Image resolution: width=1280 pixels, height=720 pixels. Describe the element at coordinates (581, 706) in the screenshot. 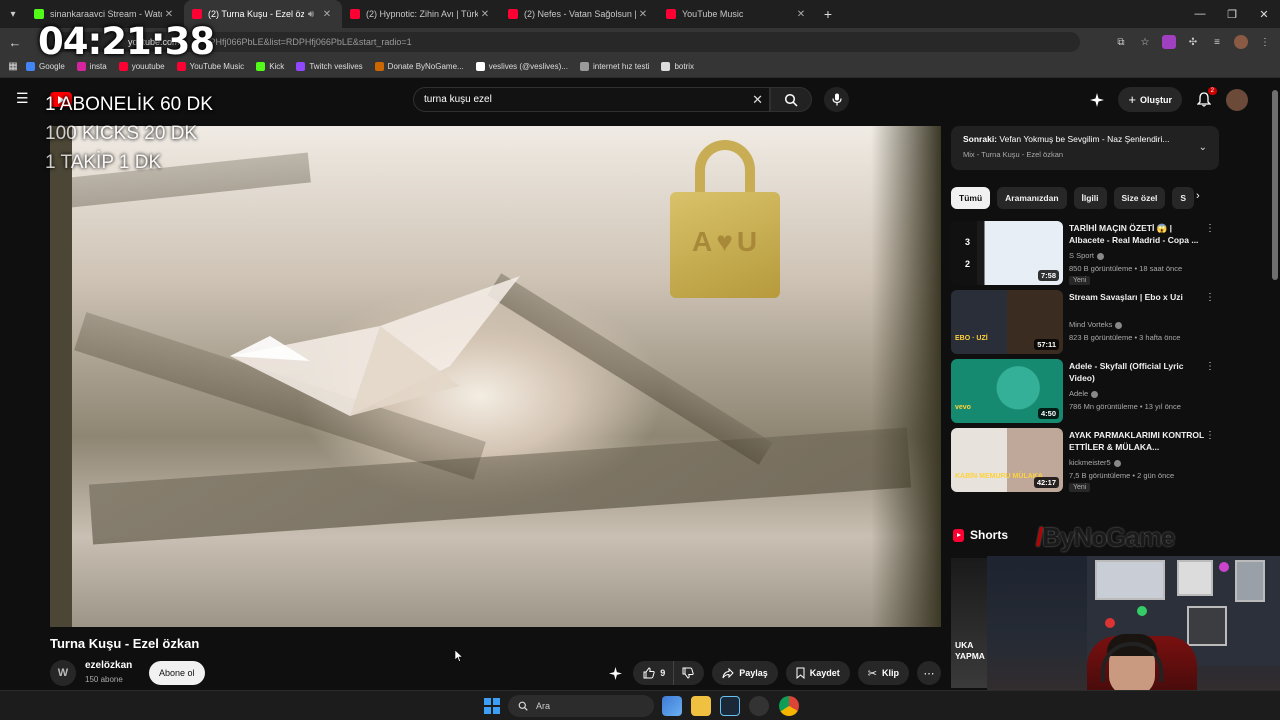

I see `taskbar-search: Ara` at that location.